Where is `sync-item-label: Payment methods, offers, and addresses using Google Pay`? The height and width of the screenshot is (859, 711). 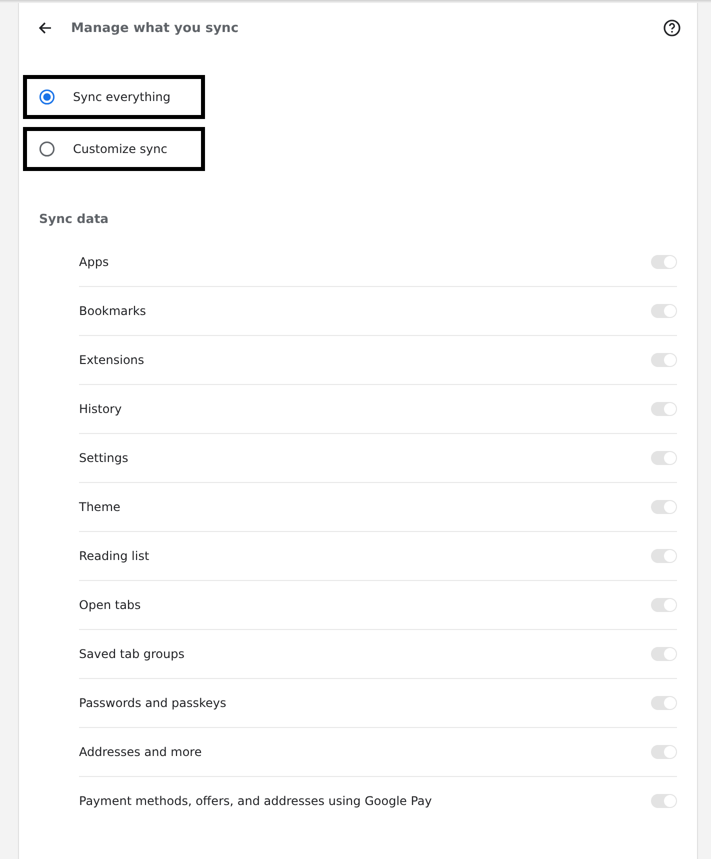
sync-item-label: Payment methods, offers, and addresses using Google Pay is located at coordinates (255, 801).